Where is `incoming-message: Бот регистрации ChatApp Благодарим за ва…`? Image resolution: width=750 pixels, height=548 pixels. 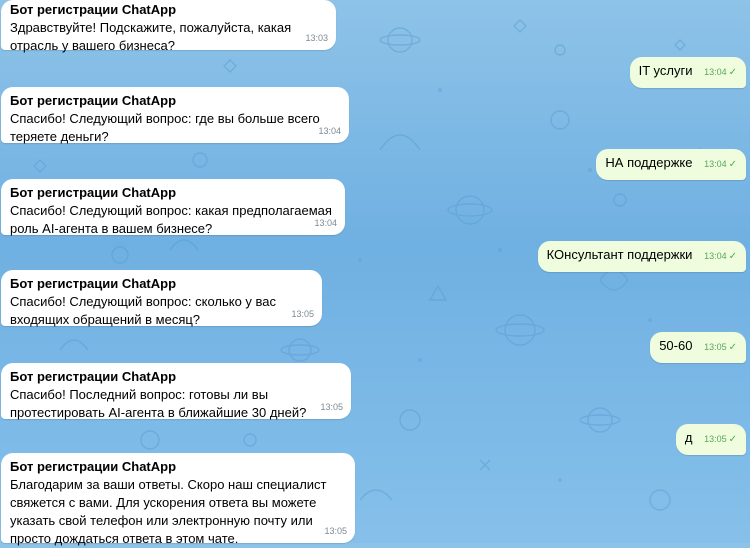
incoming-message: Бот регистрации ChatApp Благодарим за ва… is located at coordinates (178, 499).